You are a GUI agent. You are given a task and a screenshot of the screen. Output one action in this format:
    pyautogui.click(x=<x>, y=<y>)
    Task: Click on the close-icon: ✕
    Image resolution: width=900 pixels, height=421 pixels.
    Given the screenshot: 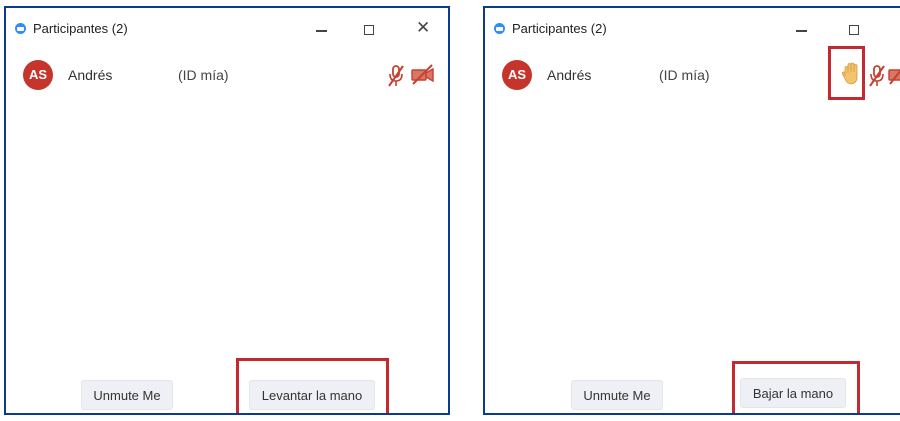 What is the action you would take?
    pyautogui.click(x=423, y=27)
    